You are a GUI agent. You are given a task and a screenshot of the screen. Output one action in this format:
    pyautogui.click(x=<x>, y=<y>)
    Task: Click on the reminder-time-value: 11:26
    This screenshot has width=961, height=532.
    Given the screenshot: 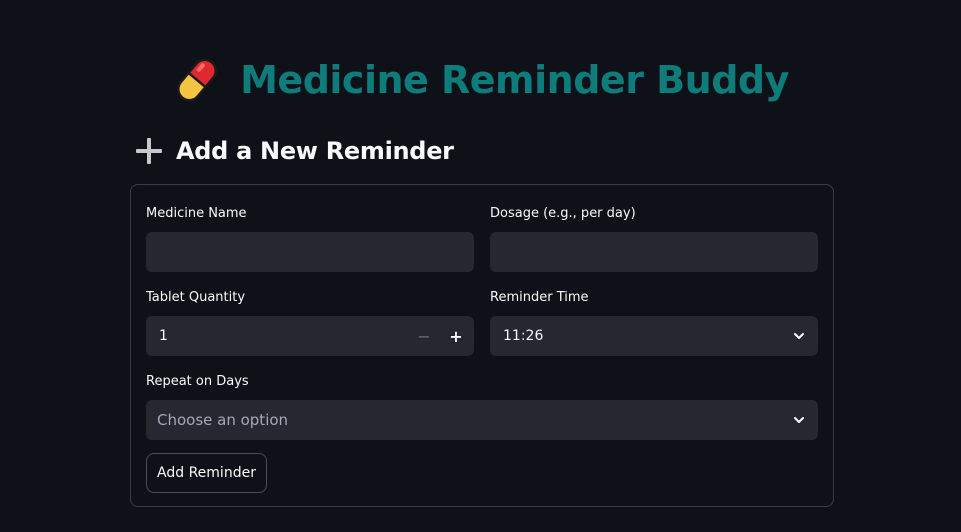 What is the action you would take?
    pyautogui.click(x=523, y=336)
    